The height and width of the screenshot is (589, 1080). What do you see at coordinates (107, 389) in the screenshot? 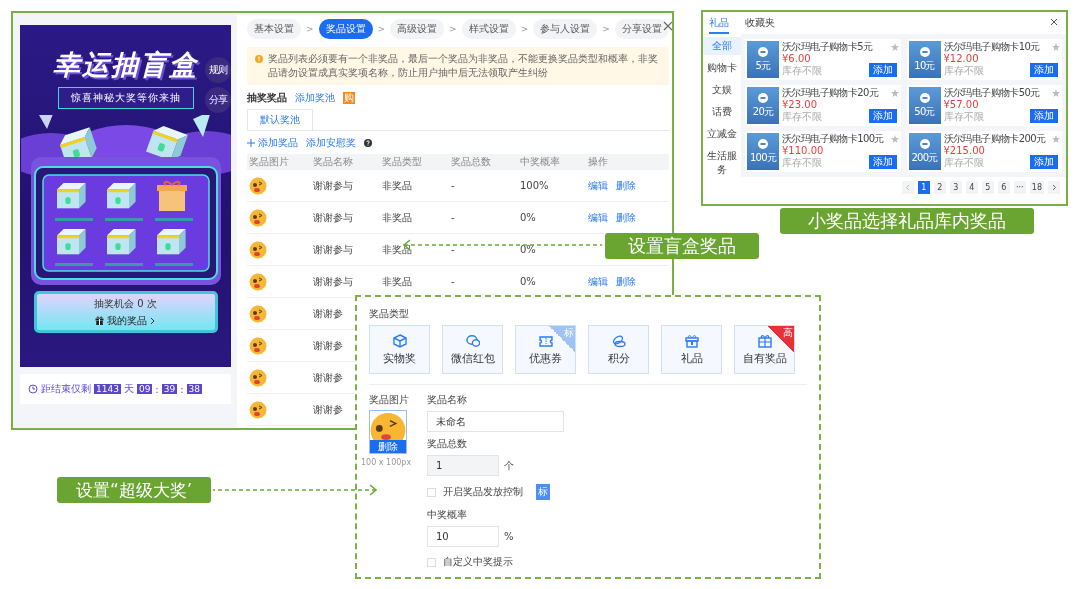
I see `countdown-value: 1143` at bounding box center [107, 389].